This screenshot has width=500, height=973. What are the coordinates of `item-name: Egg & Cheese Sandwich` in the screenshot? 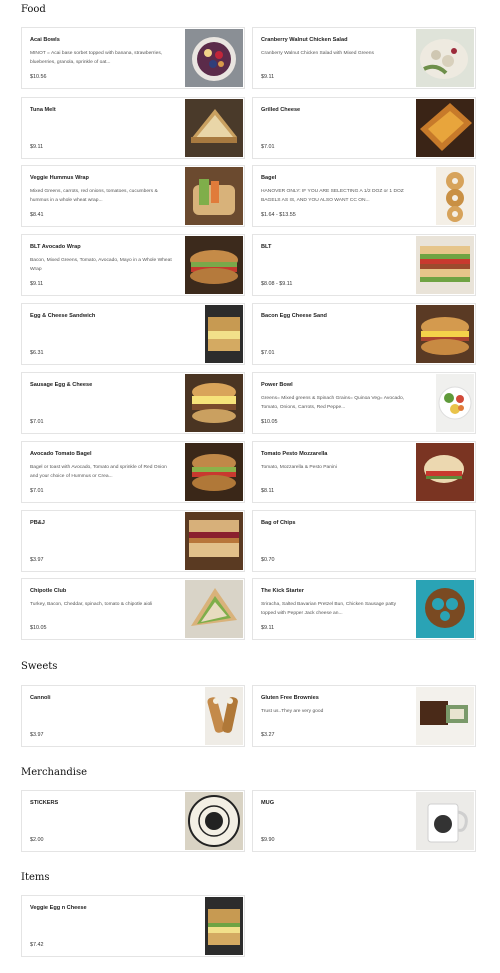 It's located at (63, 316).